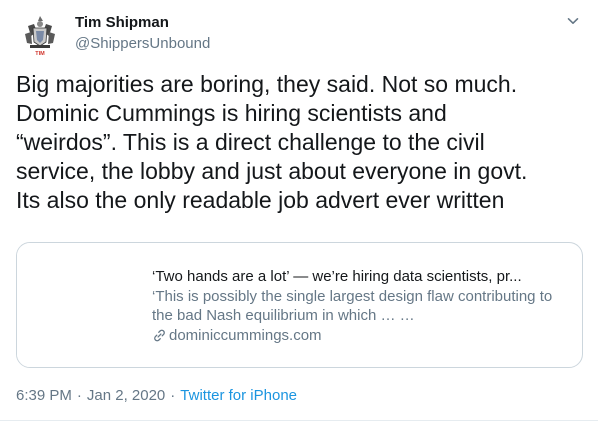 The image size is (598, 422). Describe the element at coordinates (142, 44) in the screenshot. I see `author-handle: @ShippersUnbound` at that location.